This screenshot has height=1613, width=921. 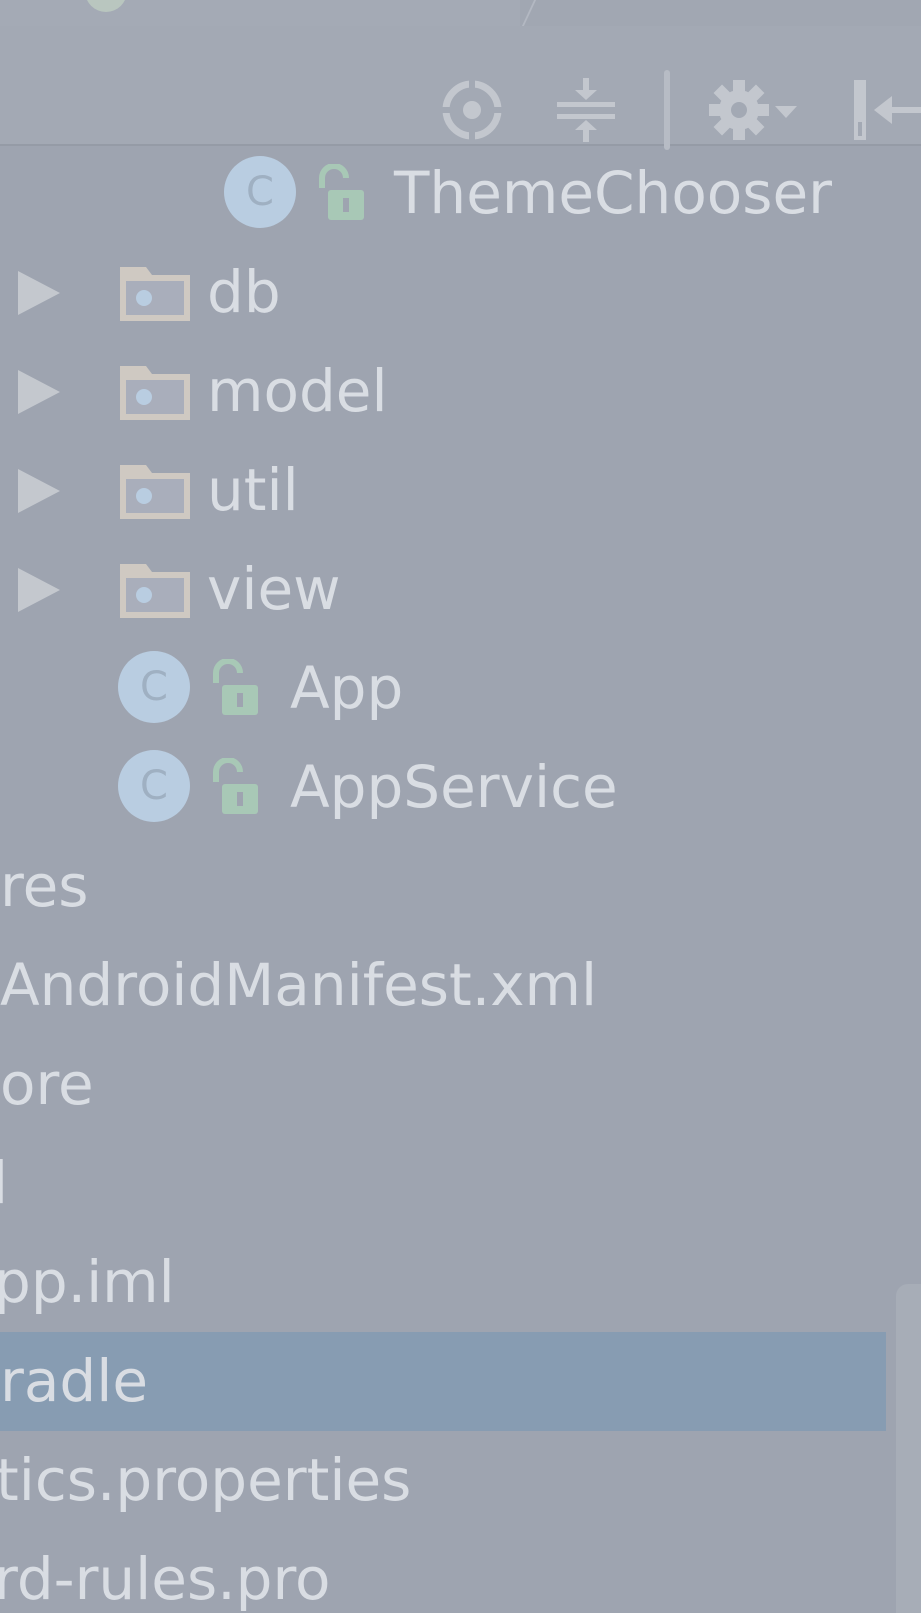 I want to click on tree-item-label: res, so click(x=44, y=886).